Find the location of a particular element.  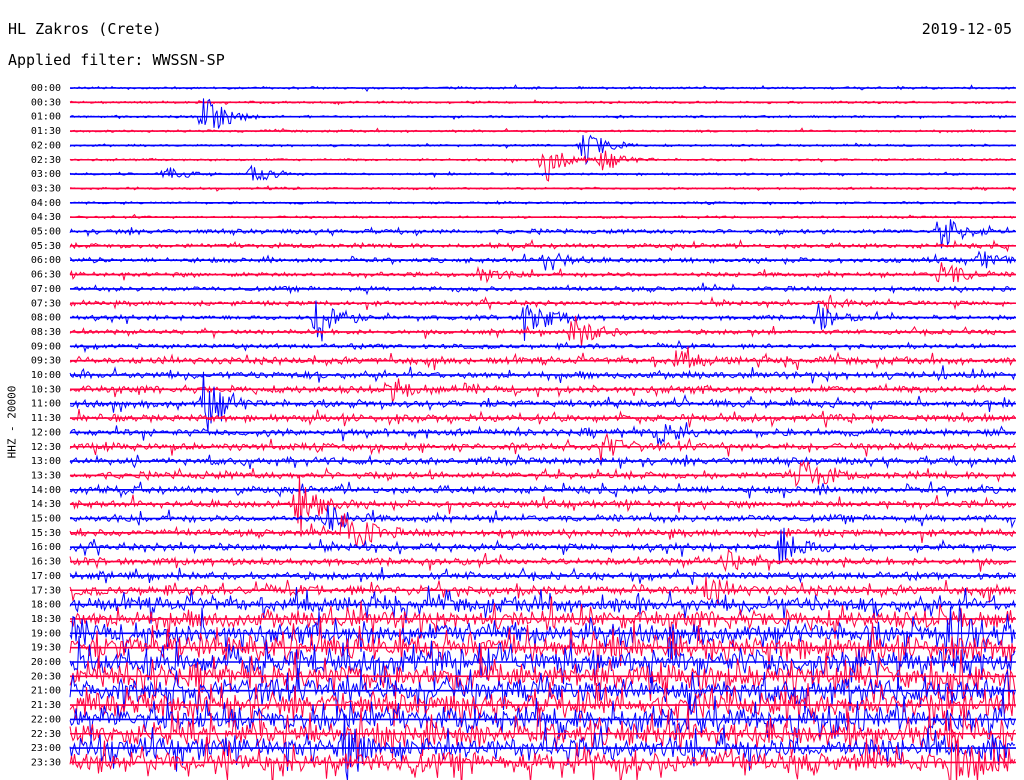

row-label-1300: 13:00 is located at coordinates (46, 461).